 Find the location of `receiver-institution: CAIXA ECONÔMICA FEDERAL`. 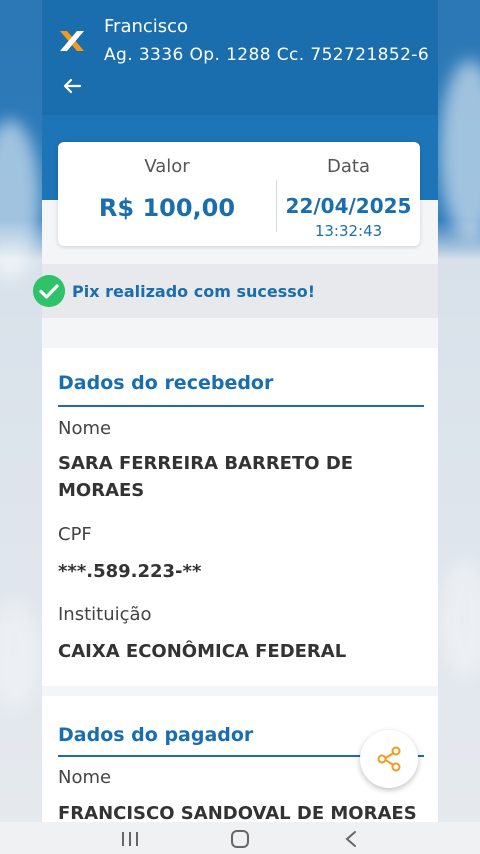

receiver-institution: CAIXA ECONÔMICA FEDERAL is located at coordinates (202, 651).